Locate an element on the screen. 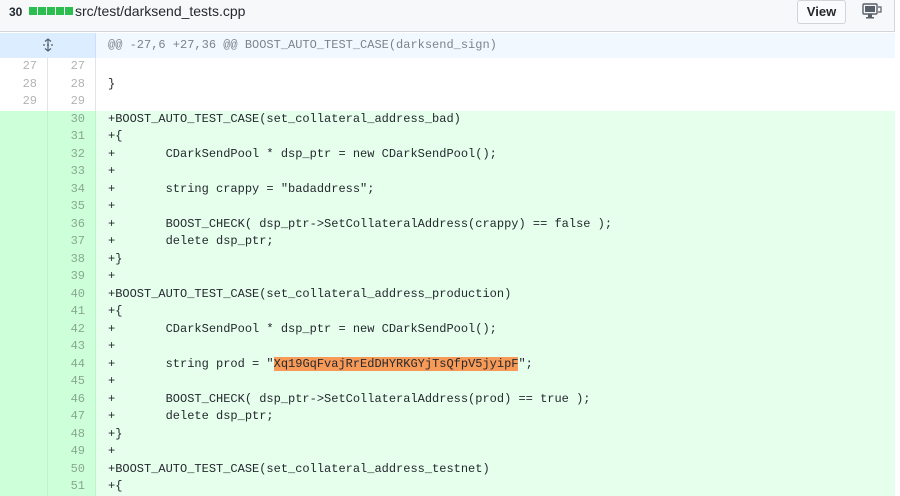  old-line-number: 27 is located at coordinates (24, 67).